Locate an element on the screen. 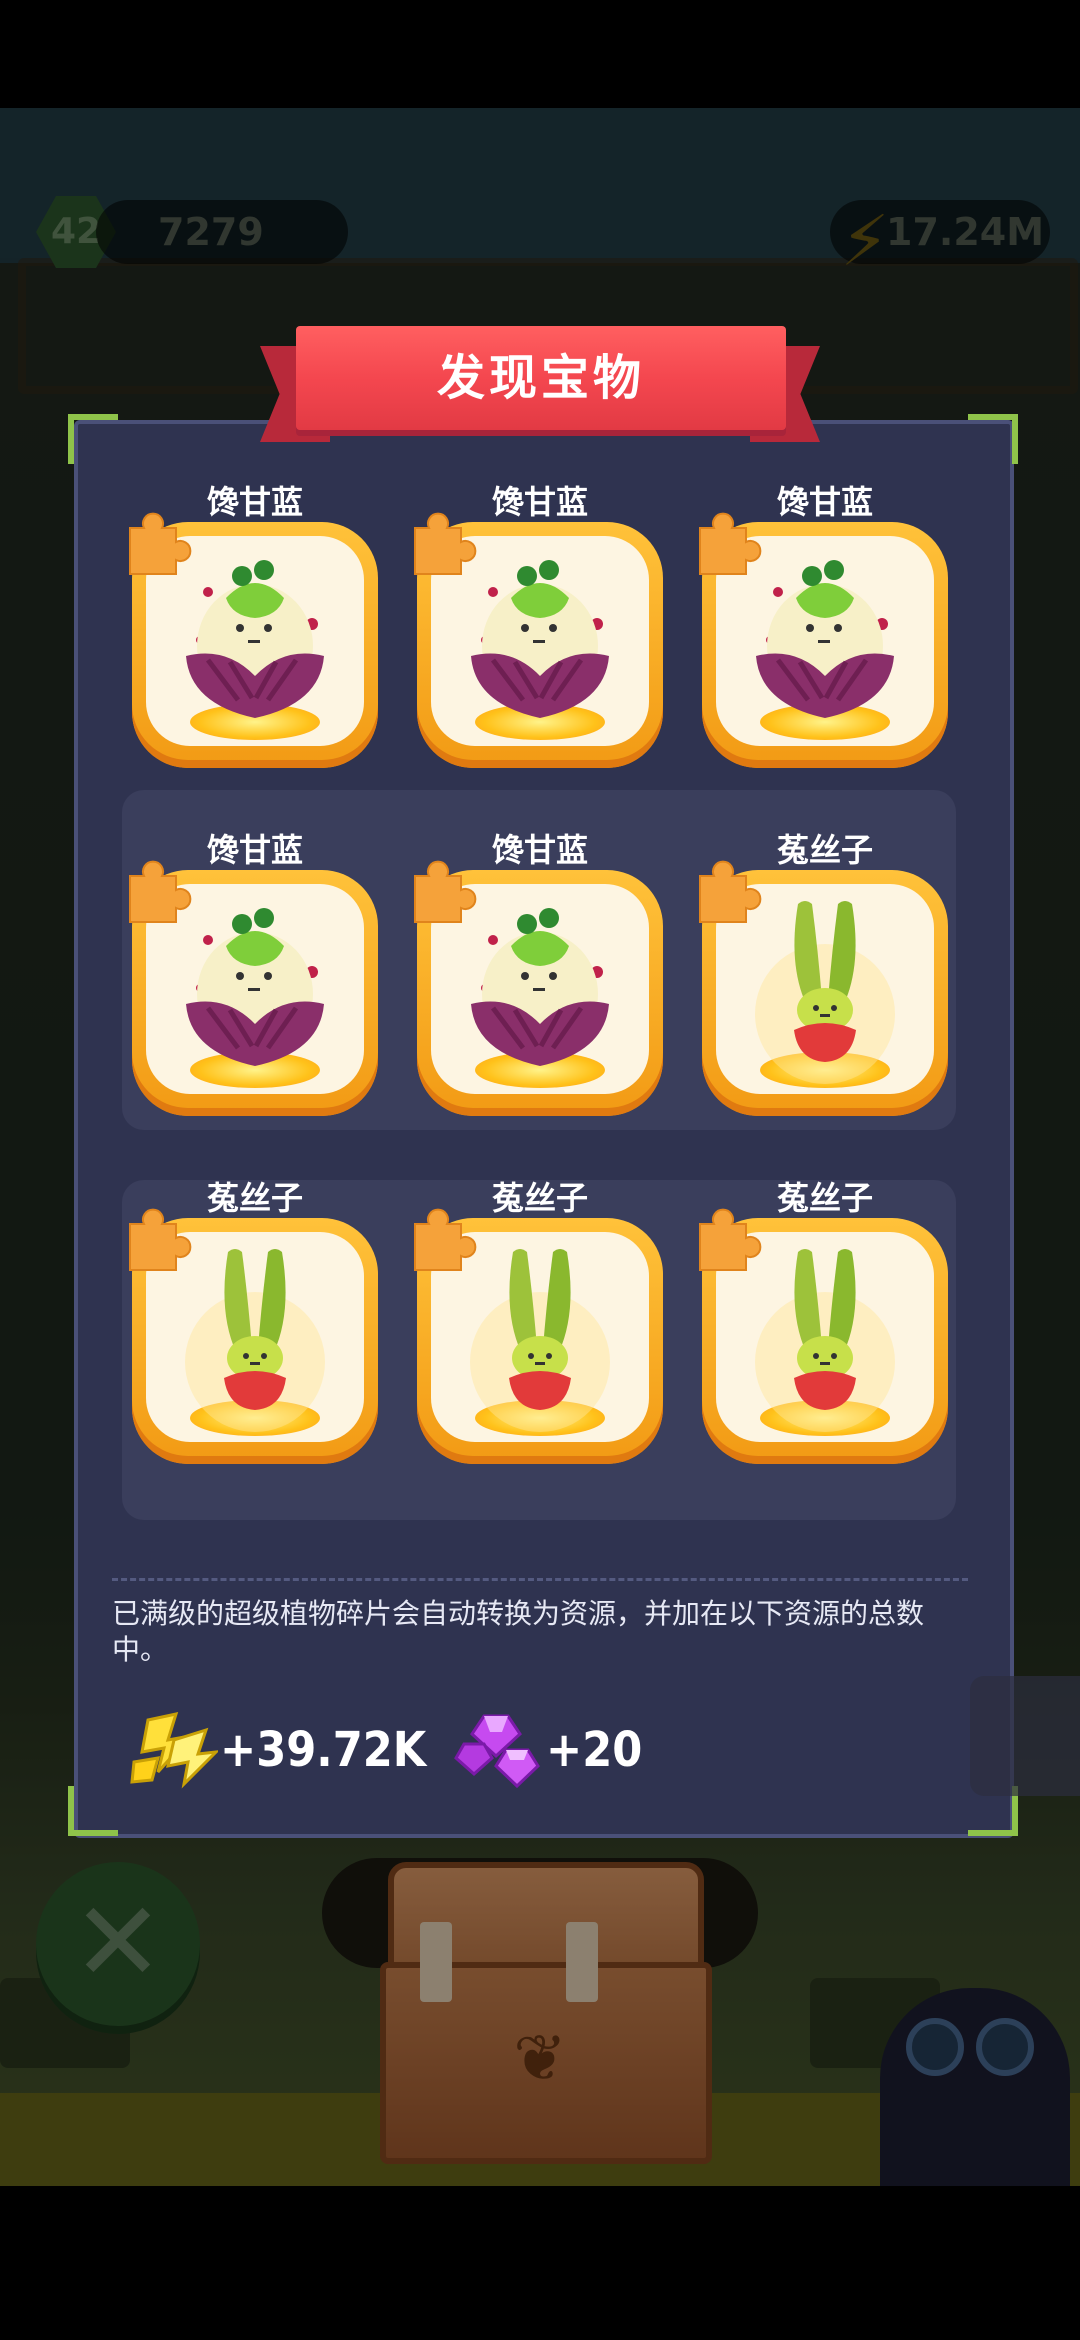  reward-energy: +39.72K is located at coordinates (278, 1750).